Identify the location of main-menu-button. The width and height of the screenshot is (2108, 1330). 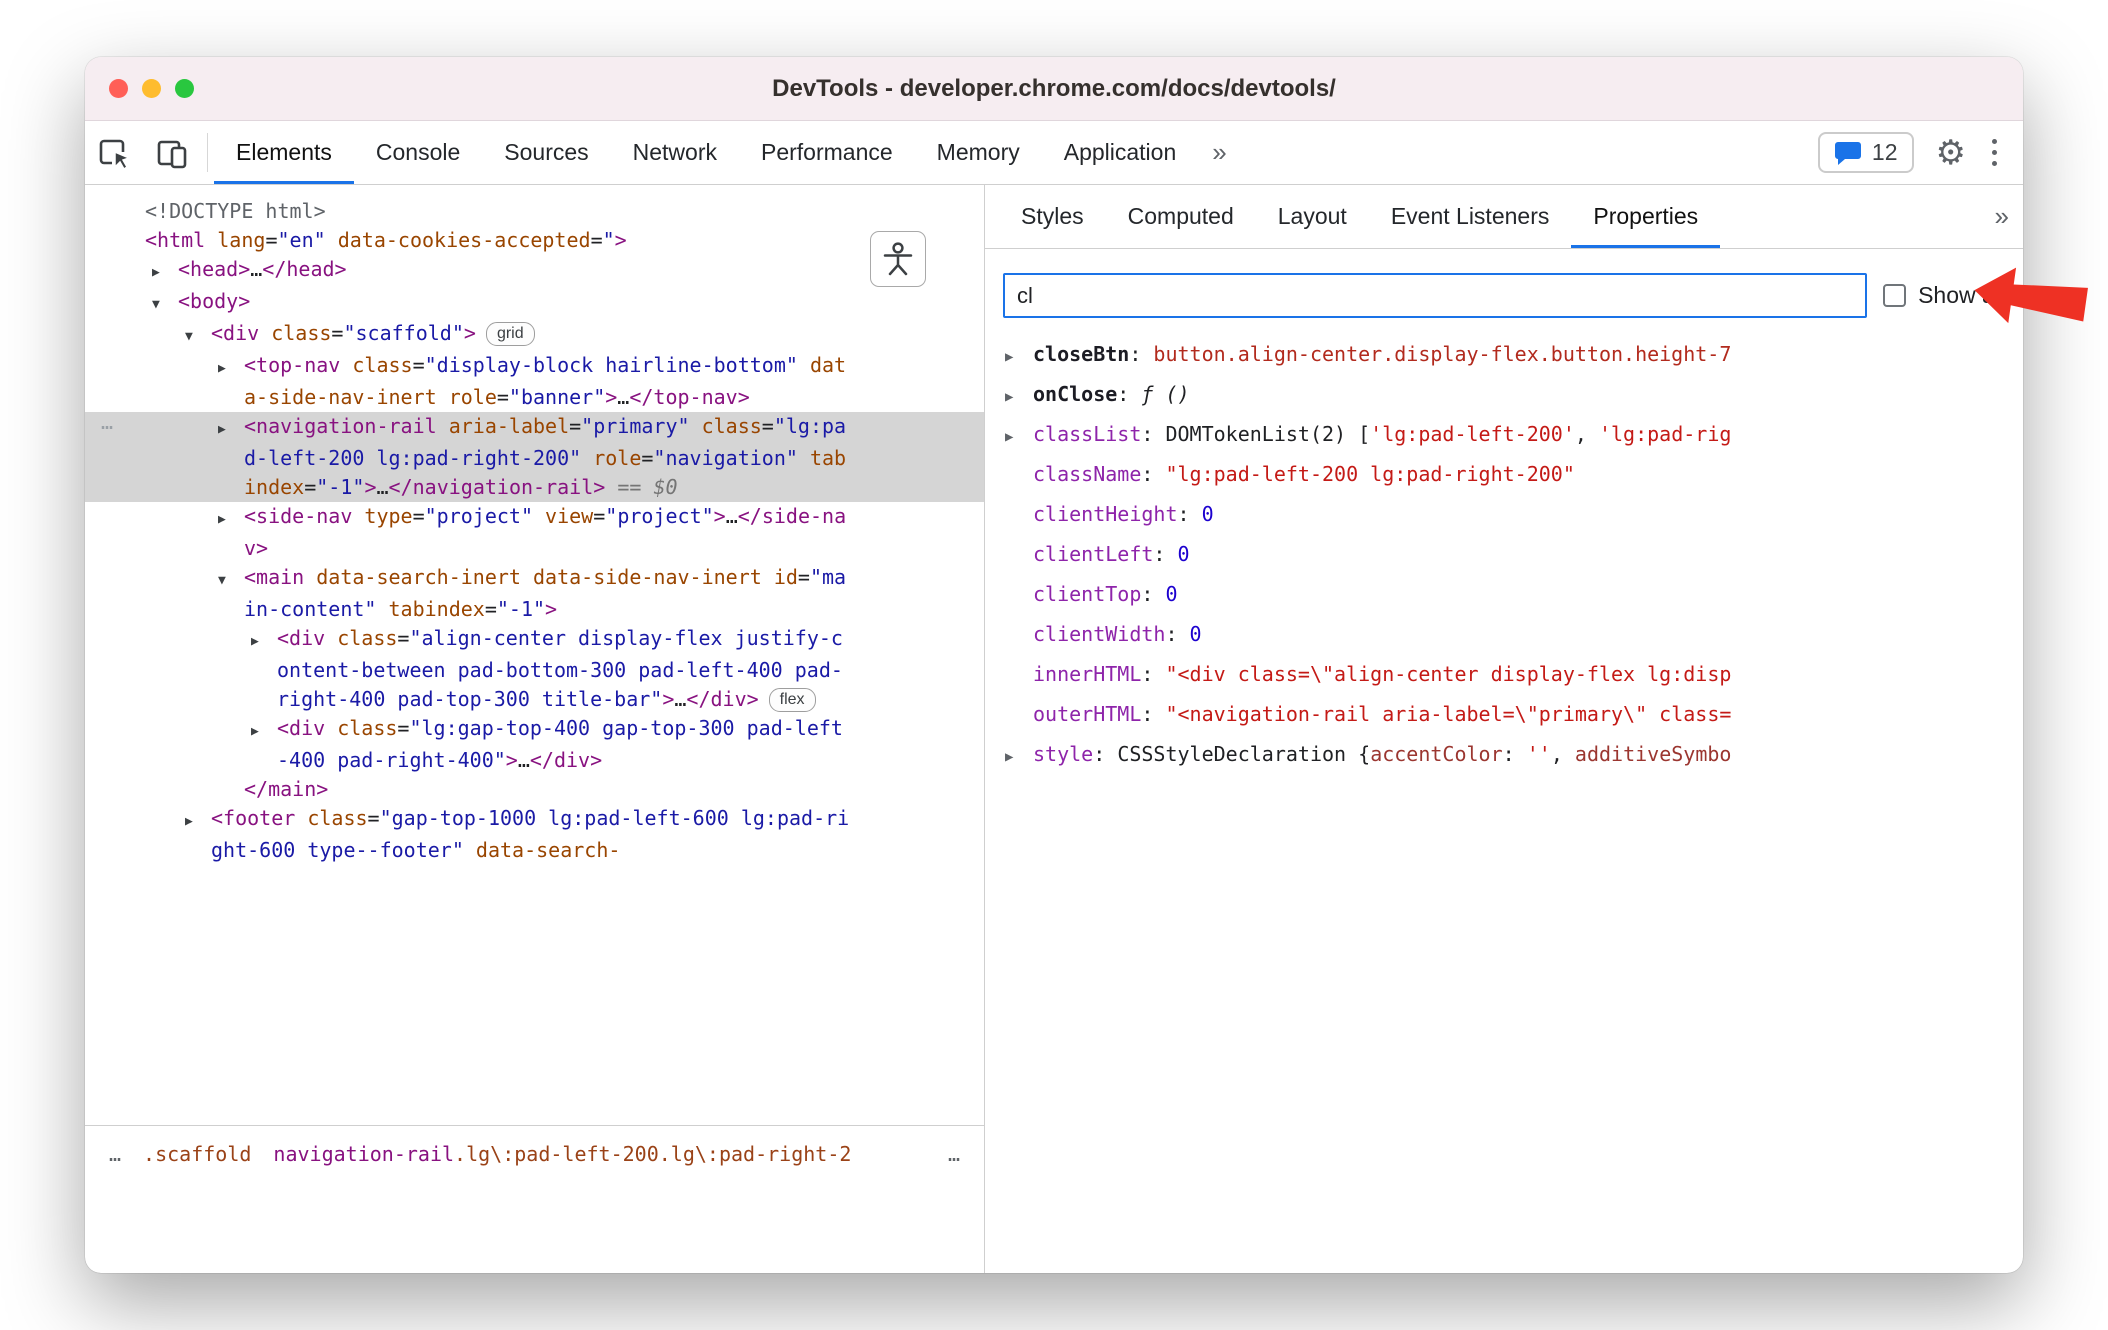
(1994, 152).